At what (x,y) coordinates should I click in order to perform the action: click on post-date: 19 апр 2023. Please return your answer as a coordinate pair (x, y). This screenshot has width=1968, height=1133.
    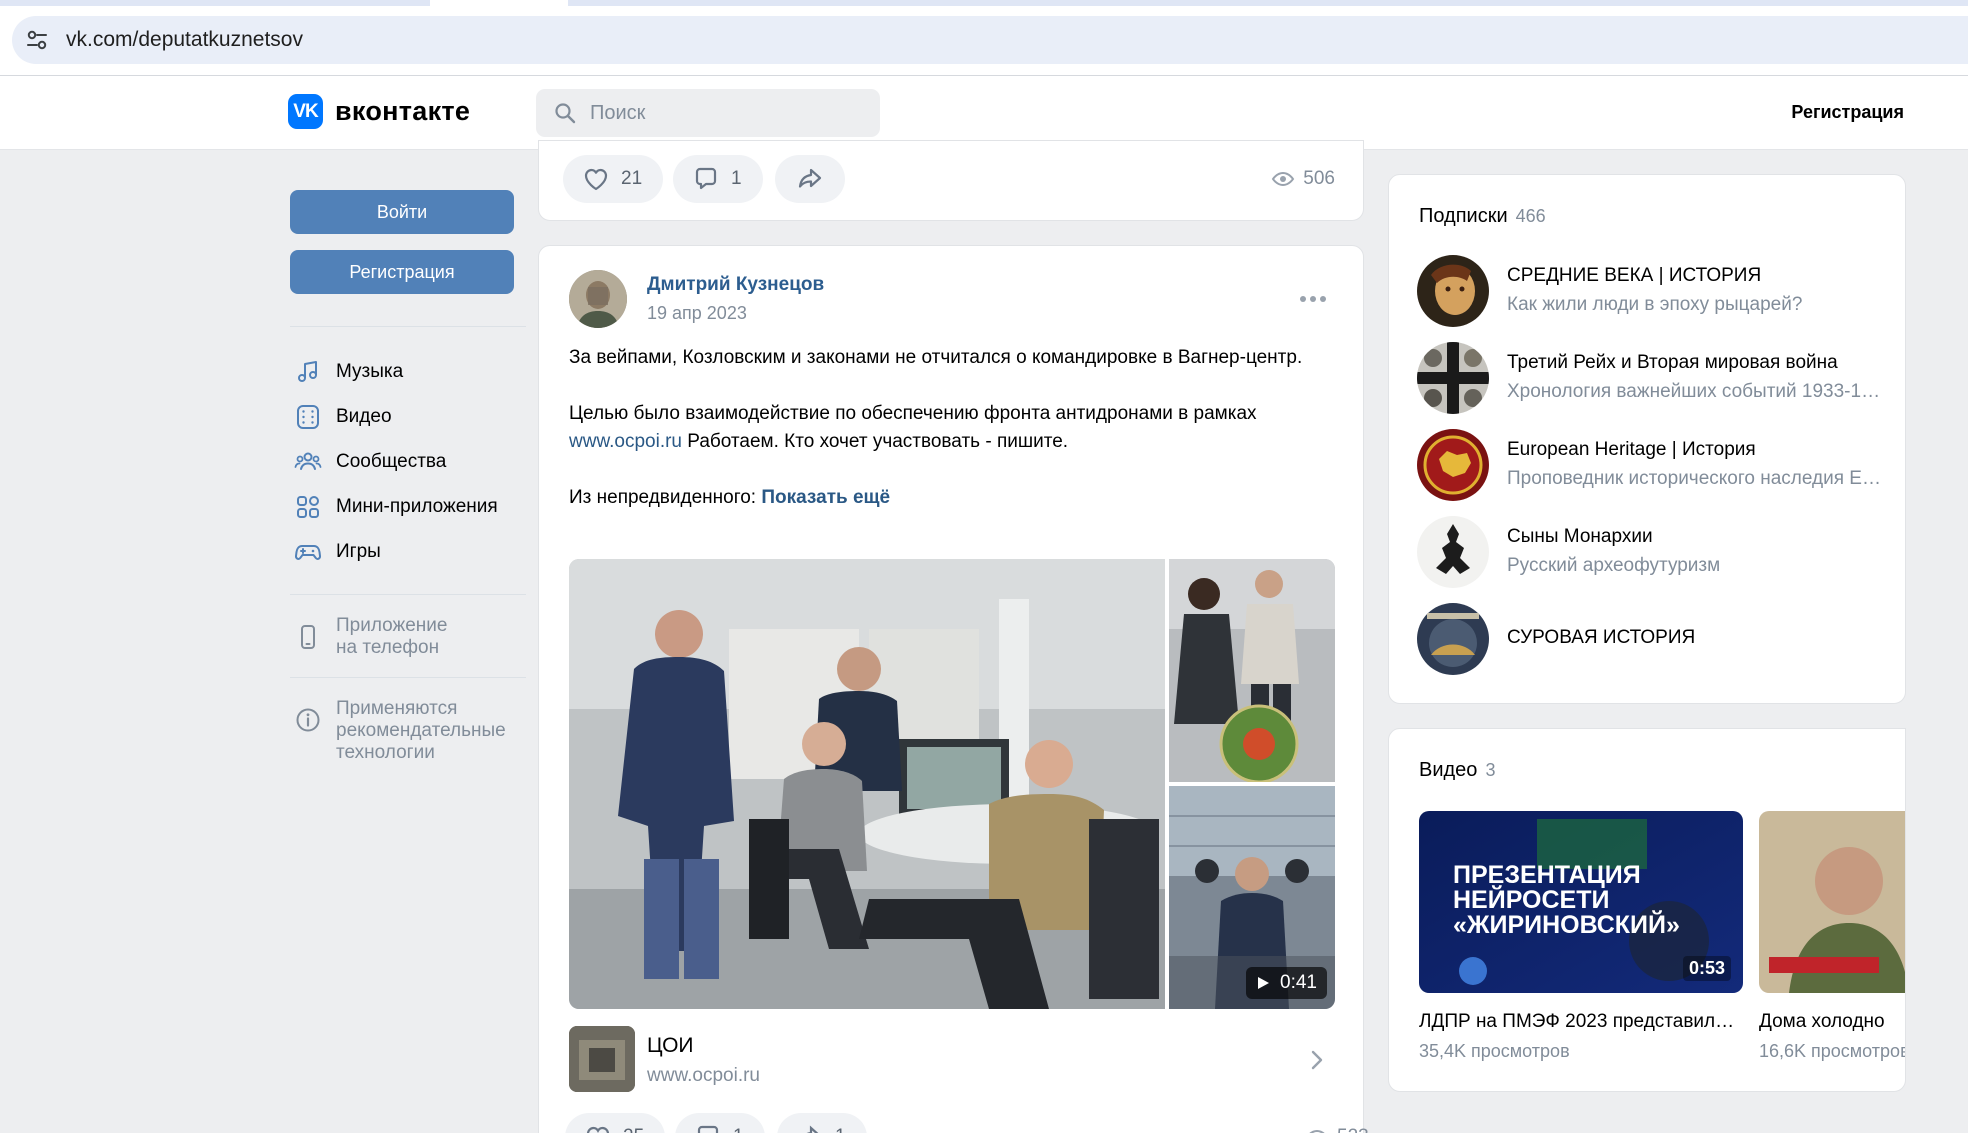
    Looking at the image, I should click on (697, 313).